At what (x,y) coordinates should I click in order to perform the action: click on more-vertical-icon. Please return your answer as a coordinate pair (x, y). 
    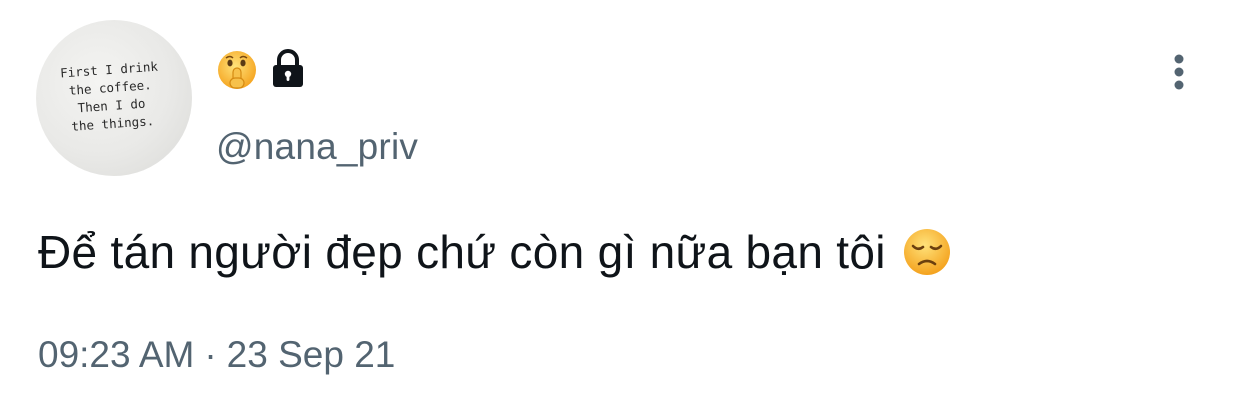
    Looking at the image, I should click on (1179, 72).